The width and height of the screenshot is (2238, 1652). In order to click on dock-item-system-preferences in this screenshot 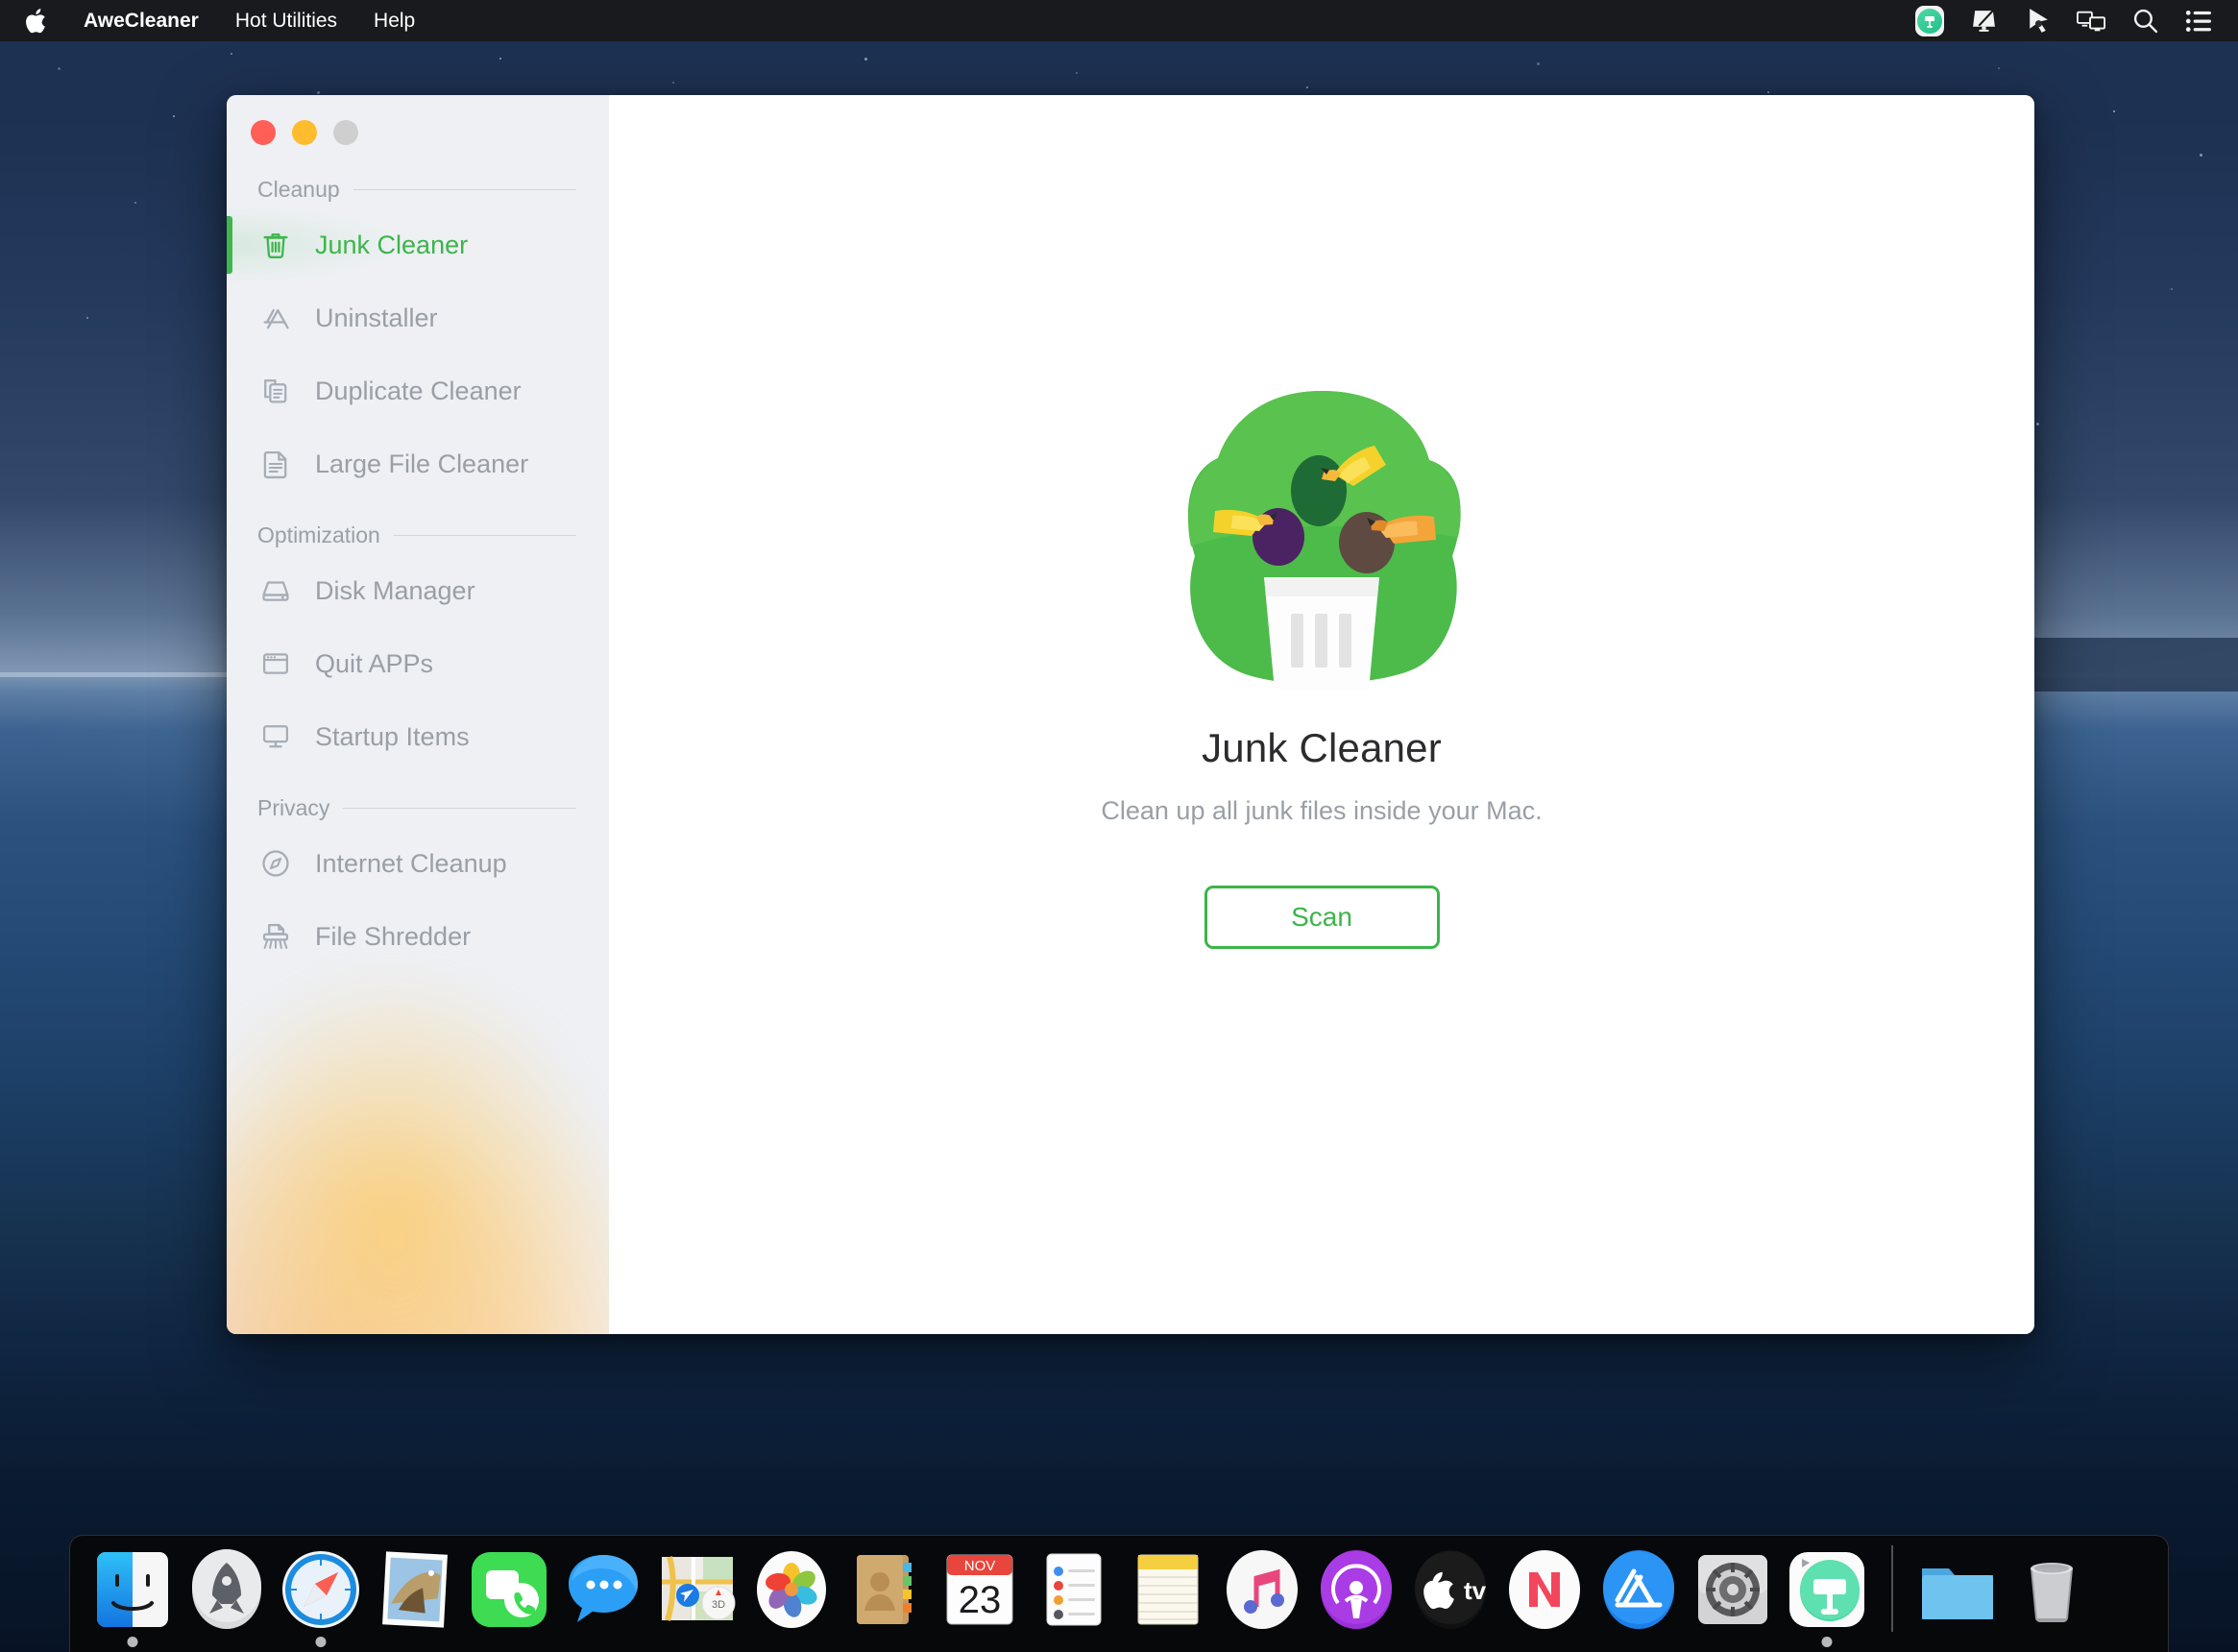, I will do `click(1733, 1598)`.